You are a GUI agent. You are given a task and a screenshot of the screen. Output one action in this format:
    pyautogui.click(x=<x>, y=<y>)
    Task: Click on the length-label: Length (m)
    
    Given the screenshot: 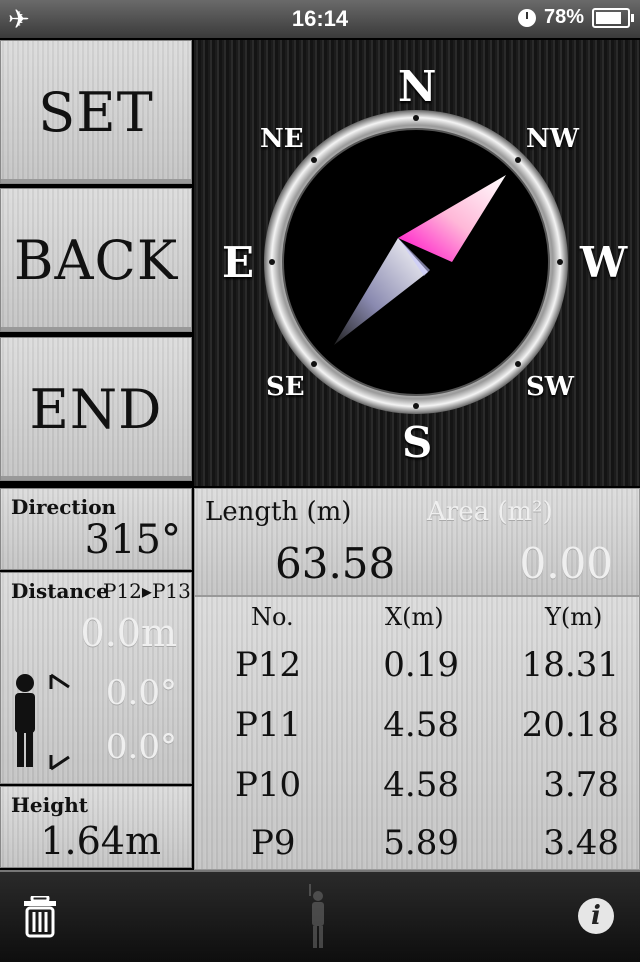 What is the action you would take?
    pyautogui.click(x=278, y=512)
    